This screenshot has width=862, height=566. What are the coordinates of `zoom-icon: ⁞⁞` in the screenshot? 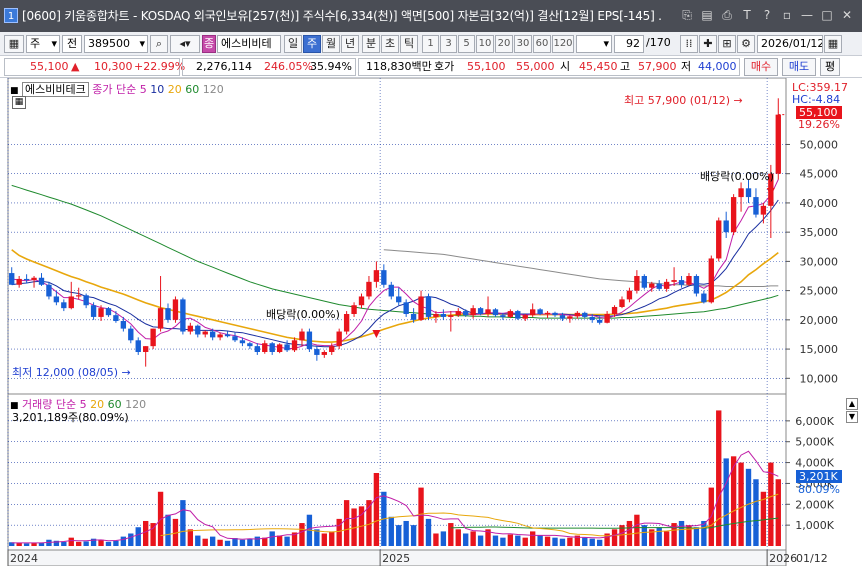 It's located at (689, 44).